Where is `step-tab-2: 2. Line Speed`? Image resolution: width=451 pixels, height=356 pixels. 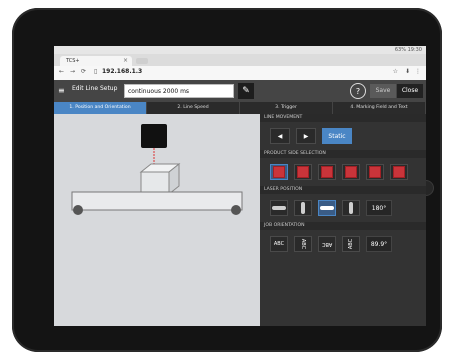
step-tab-2: 2. Line Speed is located at coordinates (193, 108).